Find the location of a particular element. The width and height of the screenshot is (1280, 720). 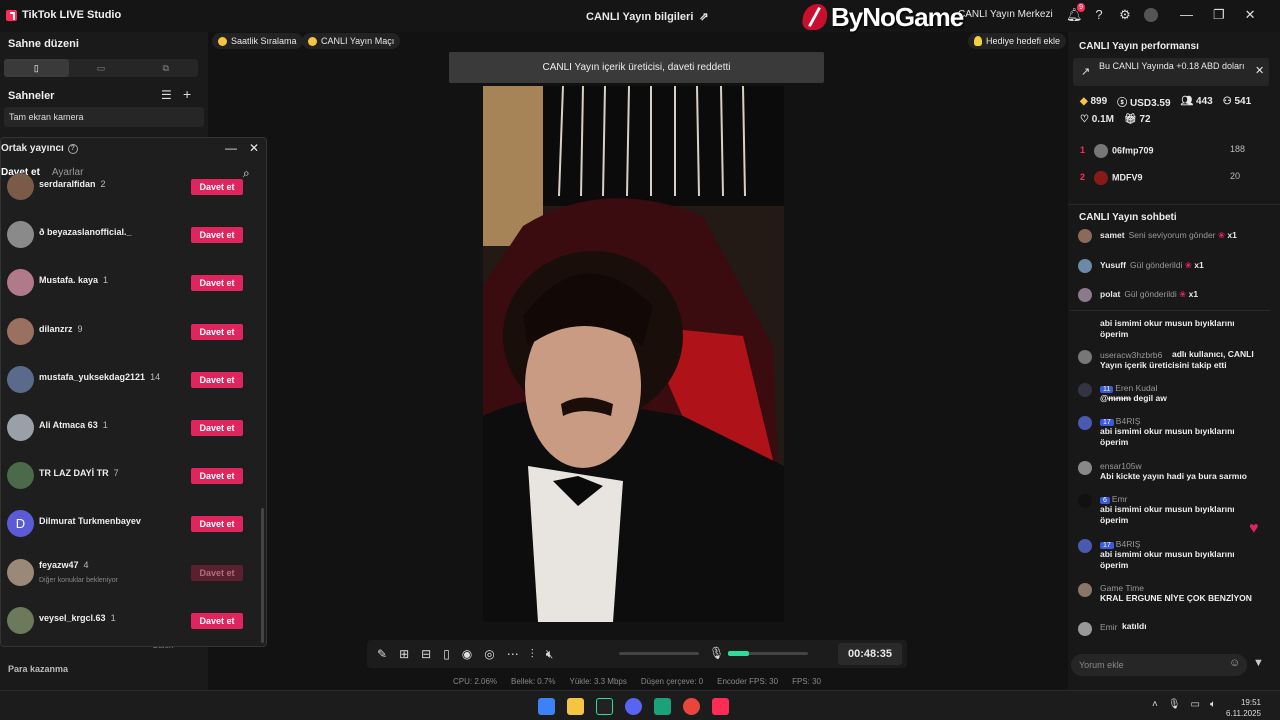

user-name-text: veysel_krgcl.63 is located at coordinates (72, 617).